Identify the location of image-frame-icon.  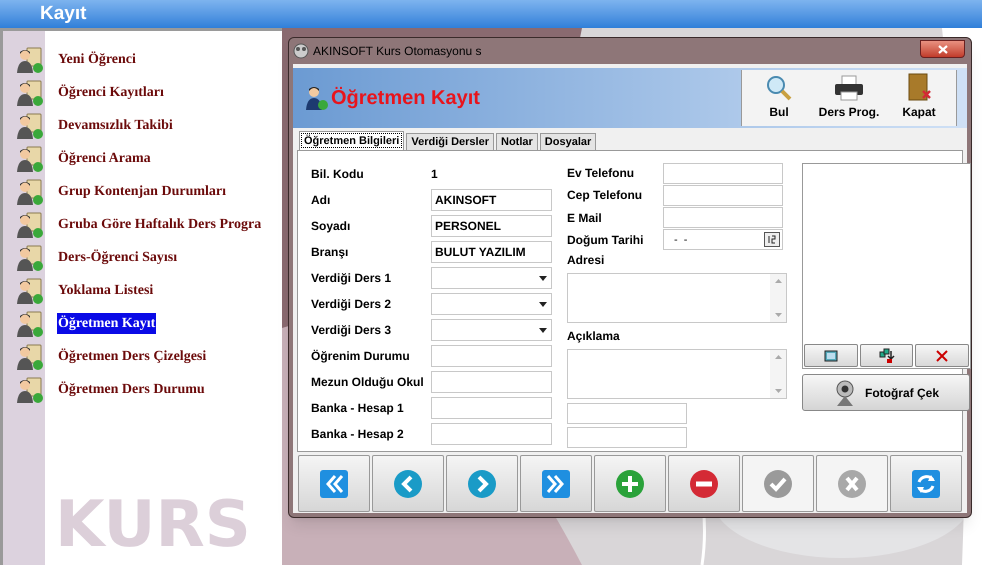
(831, 356).